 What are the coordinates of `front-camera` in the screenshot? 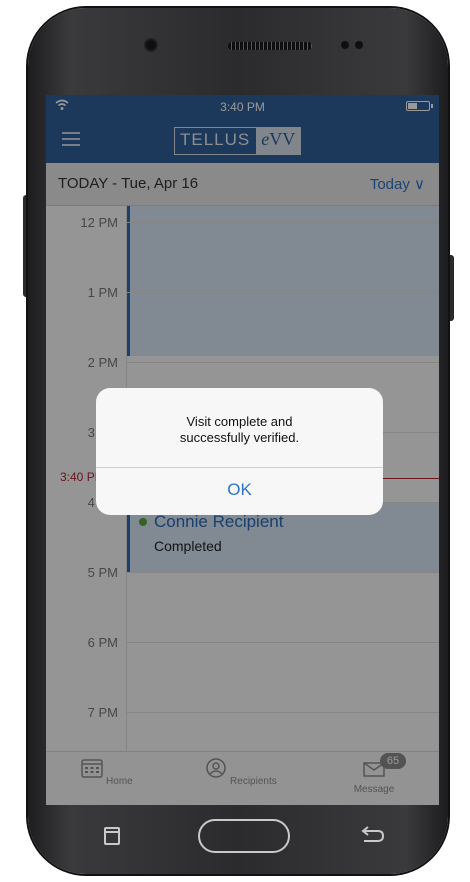 It's located at (151, 45).